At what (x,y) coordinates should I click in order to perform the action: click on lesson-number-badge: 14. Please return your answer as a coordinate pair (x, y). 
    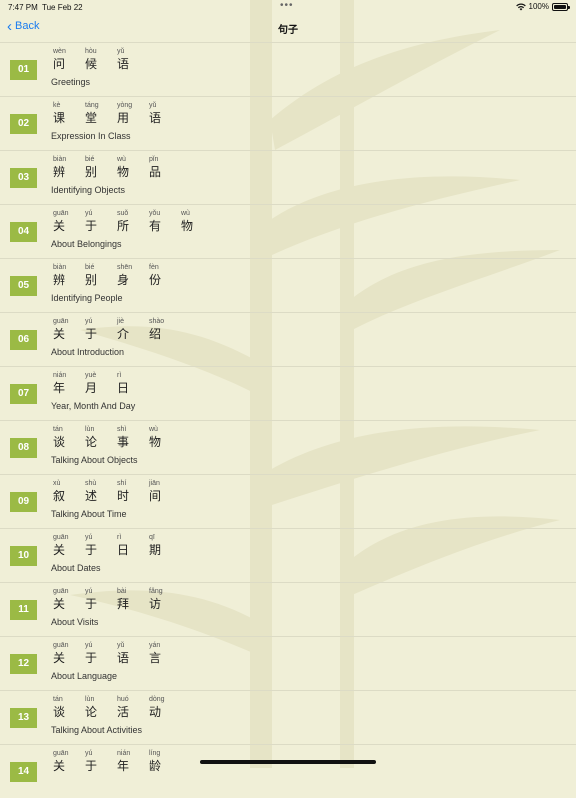
    Looking at the image, I should click on (23, 772).